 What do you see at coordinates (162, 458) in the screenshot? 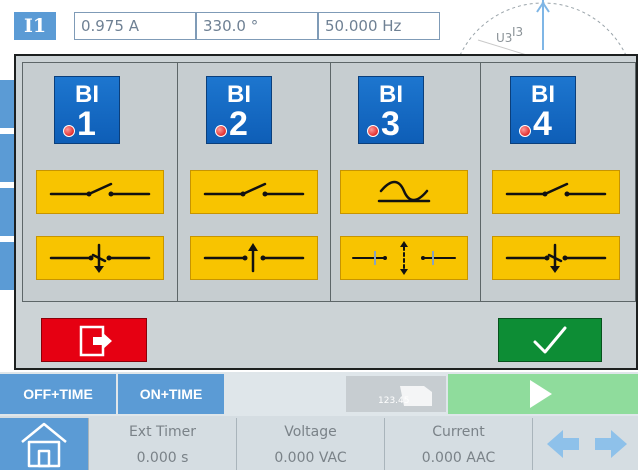
I see `ext-timer-value: 0.000 s` at bounding box center [162, 458].